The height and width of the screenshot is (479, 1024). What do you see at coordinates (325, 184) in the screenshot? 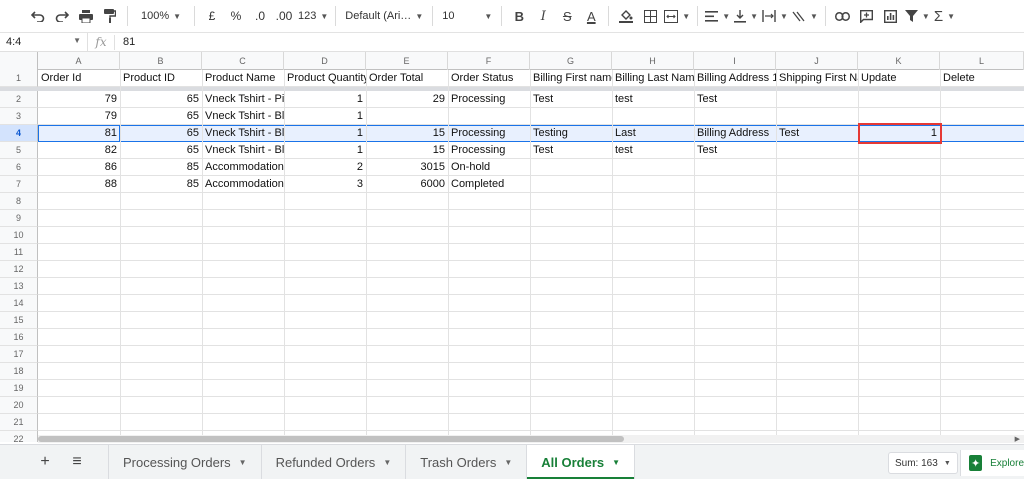
I see `table-cell: 3` at bounding box center [325, 184].